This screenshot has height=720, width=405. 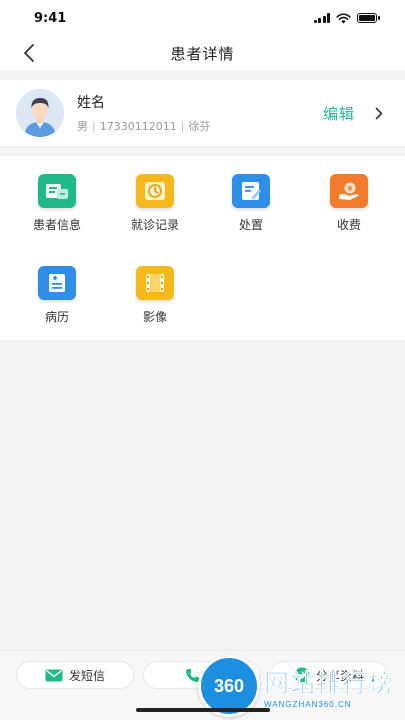 What do you see at coordinates (154, 317) in the screenshot?
I see `grid-label: 影像` at bounding box center [154, 317].